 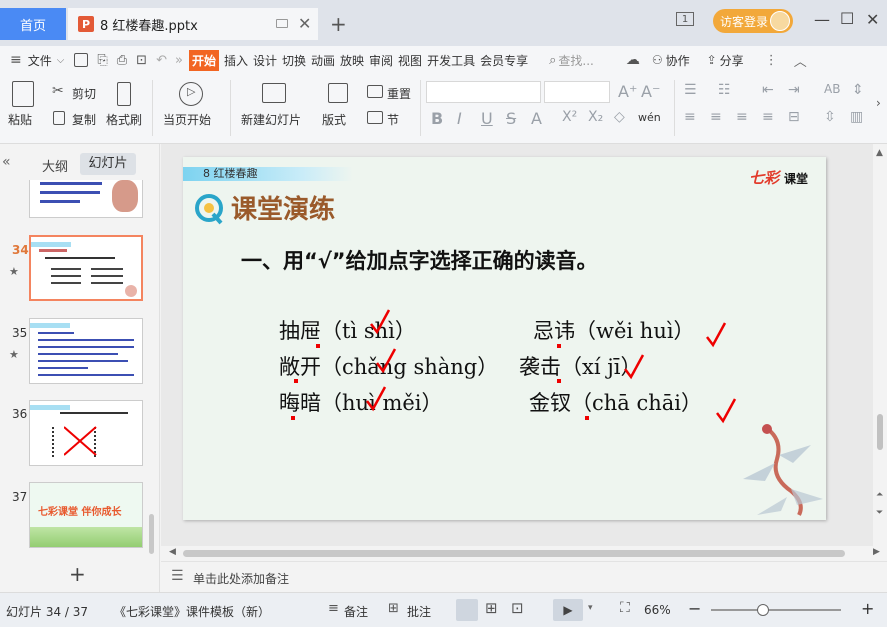 I want to click on collapse-panel-icon: «, so click(x=6, y=162).